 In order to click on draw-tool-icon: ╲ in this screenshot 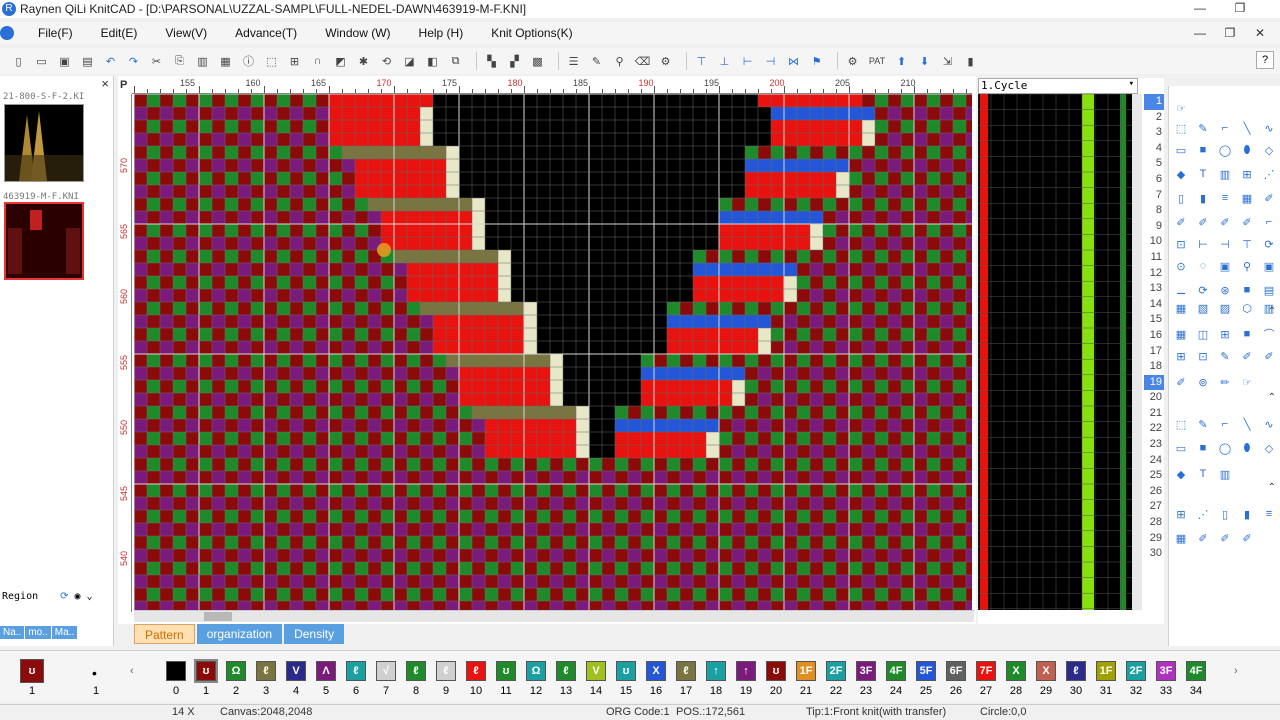, I will do `click(1247, 424)`.